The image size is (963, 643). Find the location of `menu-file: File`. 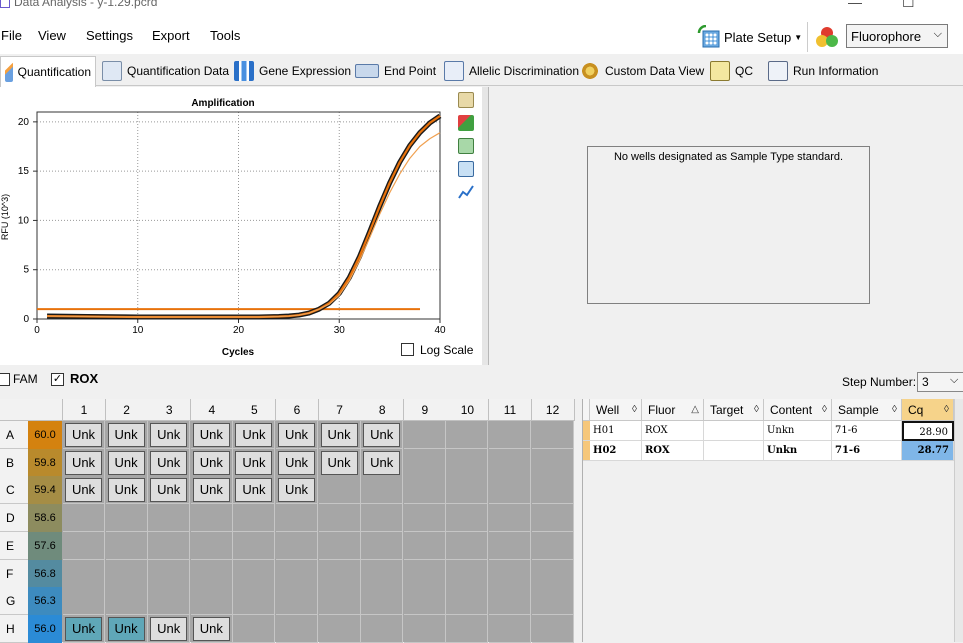

menu-file: File is located at coordinates (11, 35).